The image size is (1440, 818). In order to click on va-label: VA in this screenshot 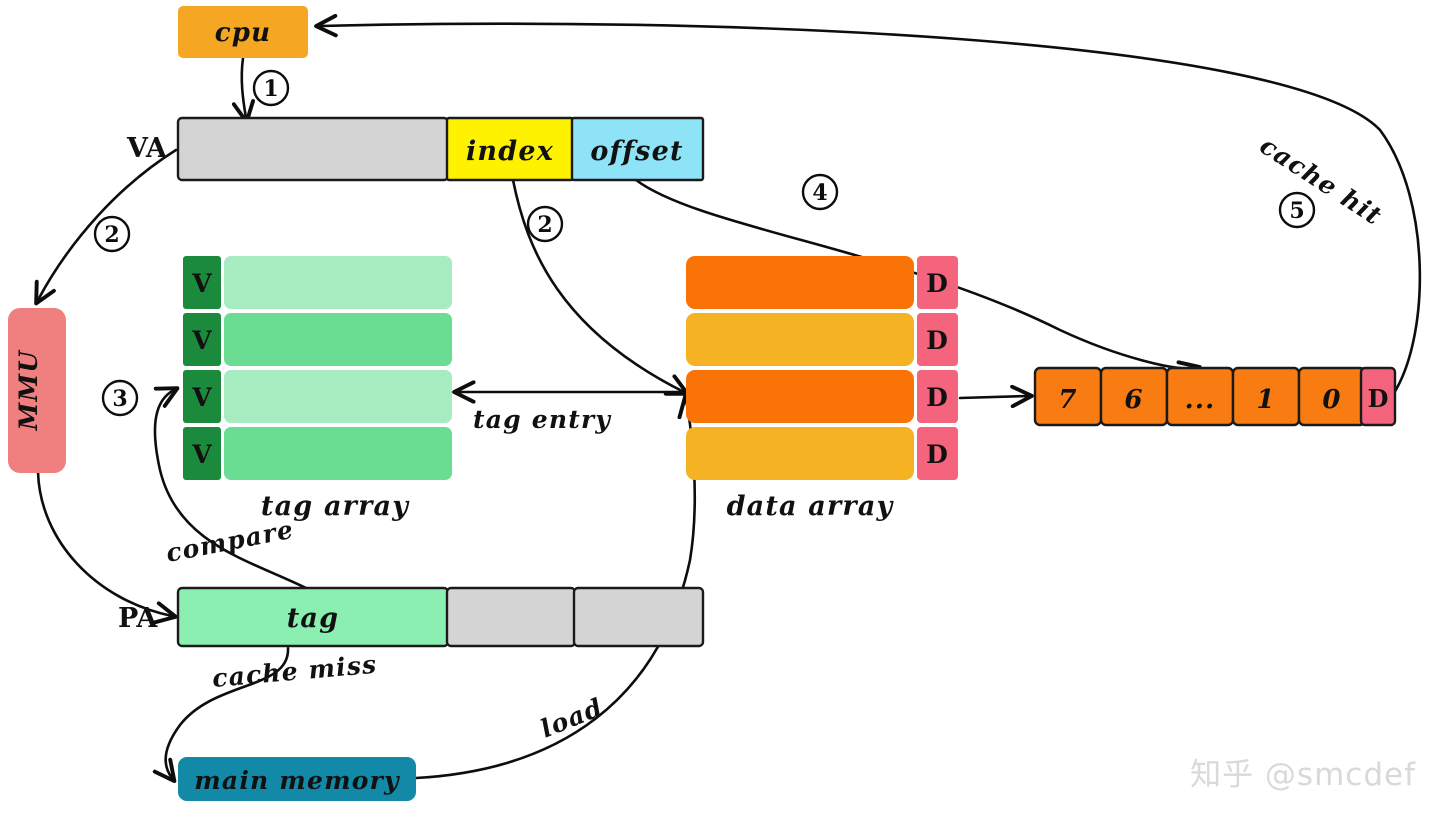, I will do `click(147, 148)`.